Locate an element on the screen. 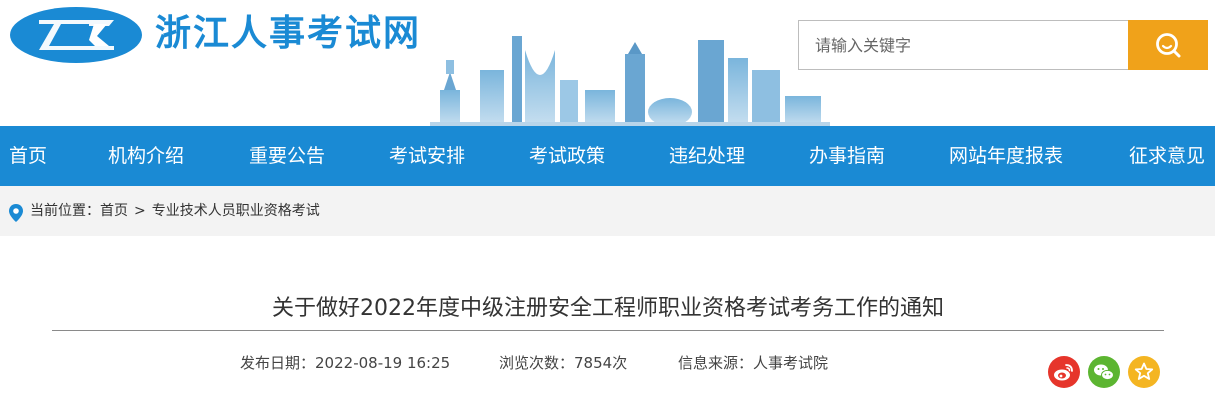 This screenshot has width=1215, height=408. city-skyline-illustration is located at coordinates (630, 81).